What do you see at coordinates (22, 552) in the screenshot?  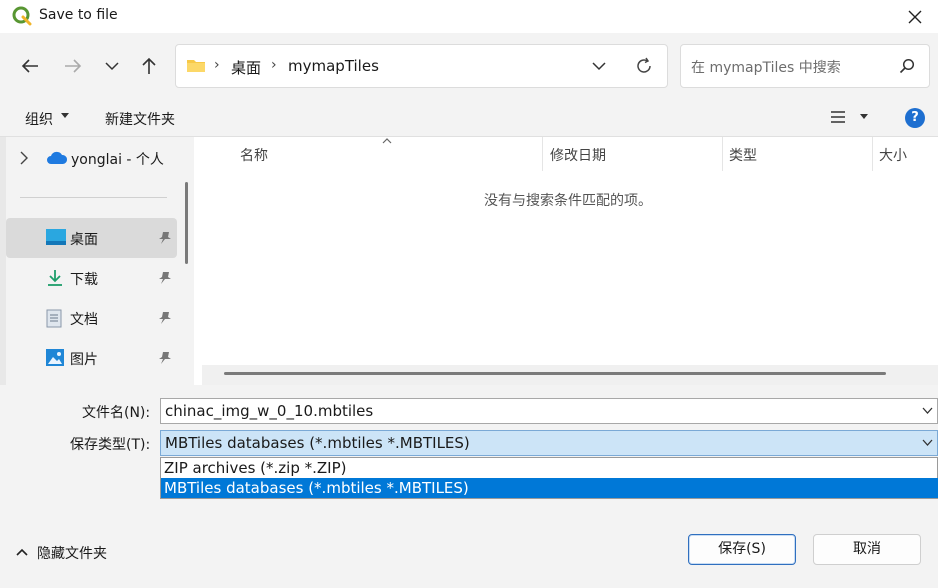 I see `chevron-up-icon` at bounding box center [22, 552].